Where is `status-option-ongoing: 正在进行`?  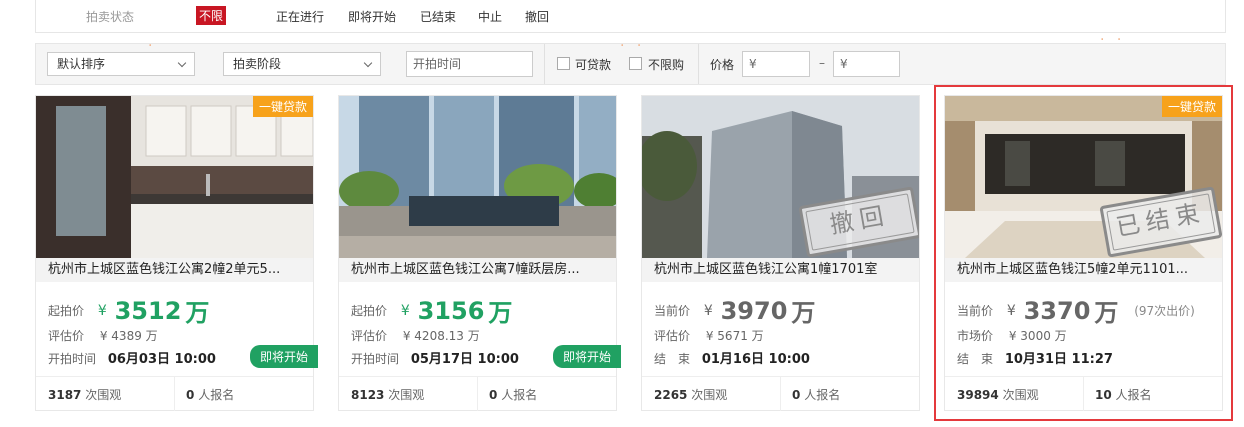 status-option-ongoing: 正在进行 is located at coordinates (300, 16).